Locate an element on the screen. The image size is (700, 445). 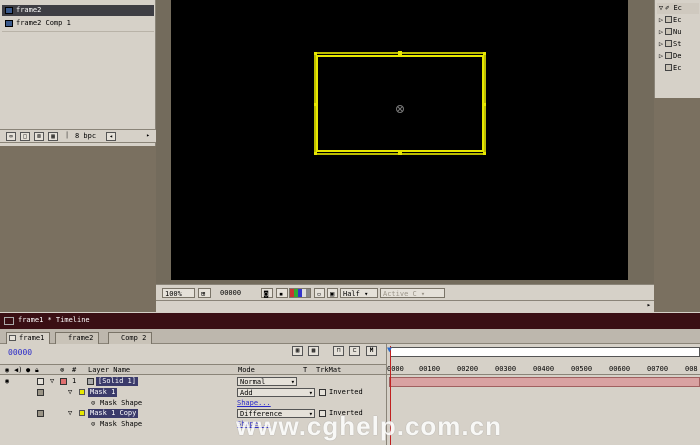
layer-number: 1 is located at coordinates (74, 381).